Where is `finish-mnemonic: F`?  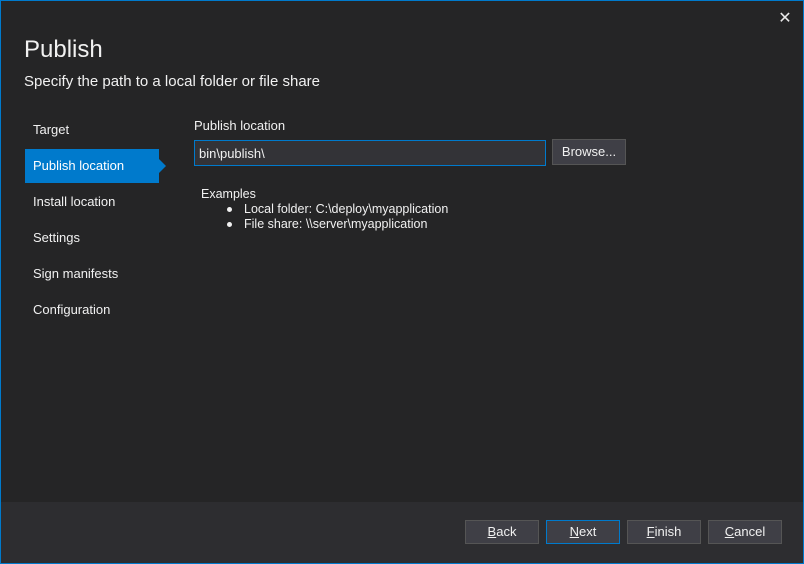
finish-mnemonic: F is located at coordinates (650, 531).